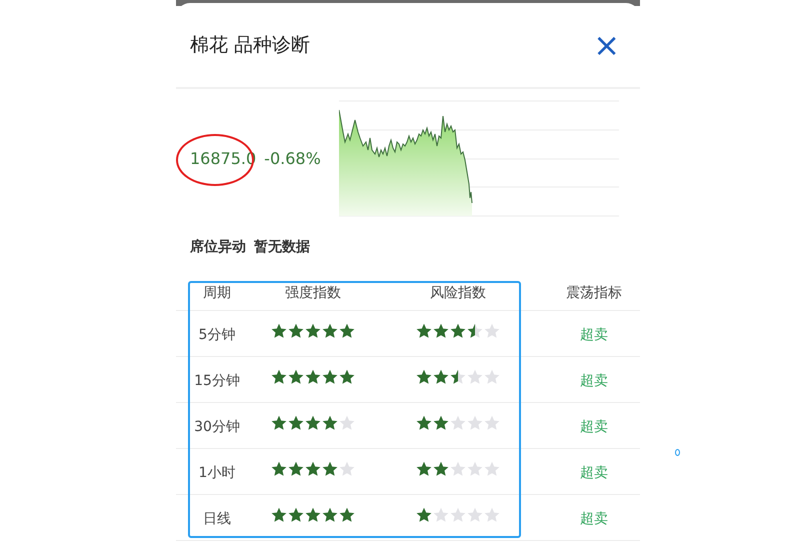 The width and height of the screenshot is (809, 548). Describe the element at coordinates (458, 293) in the screenshot. I see `column-header: 风险指数` at that location.